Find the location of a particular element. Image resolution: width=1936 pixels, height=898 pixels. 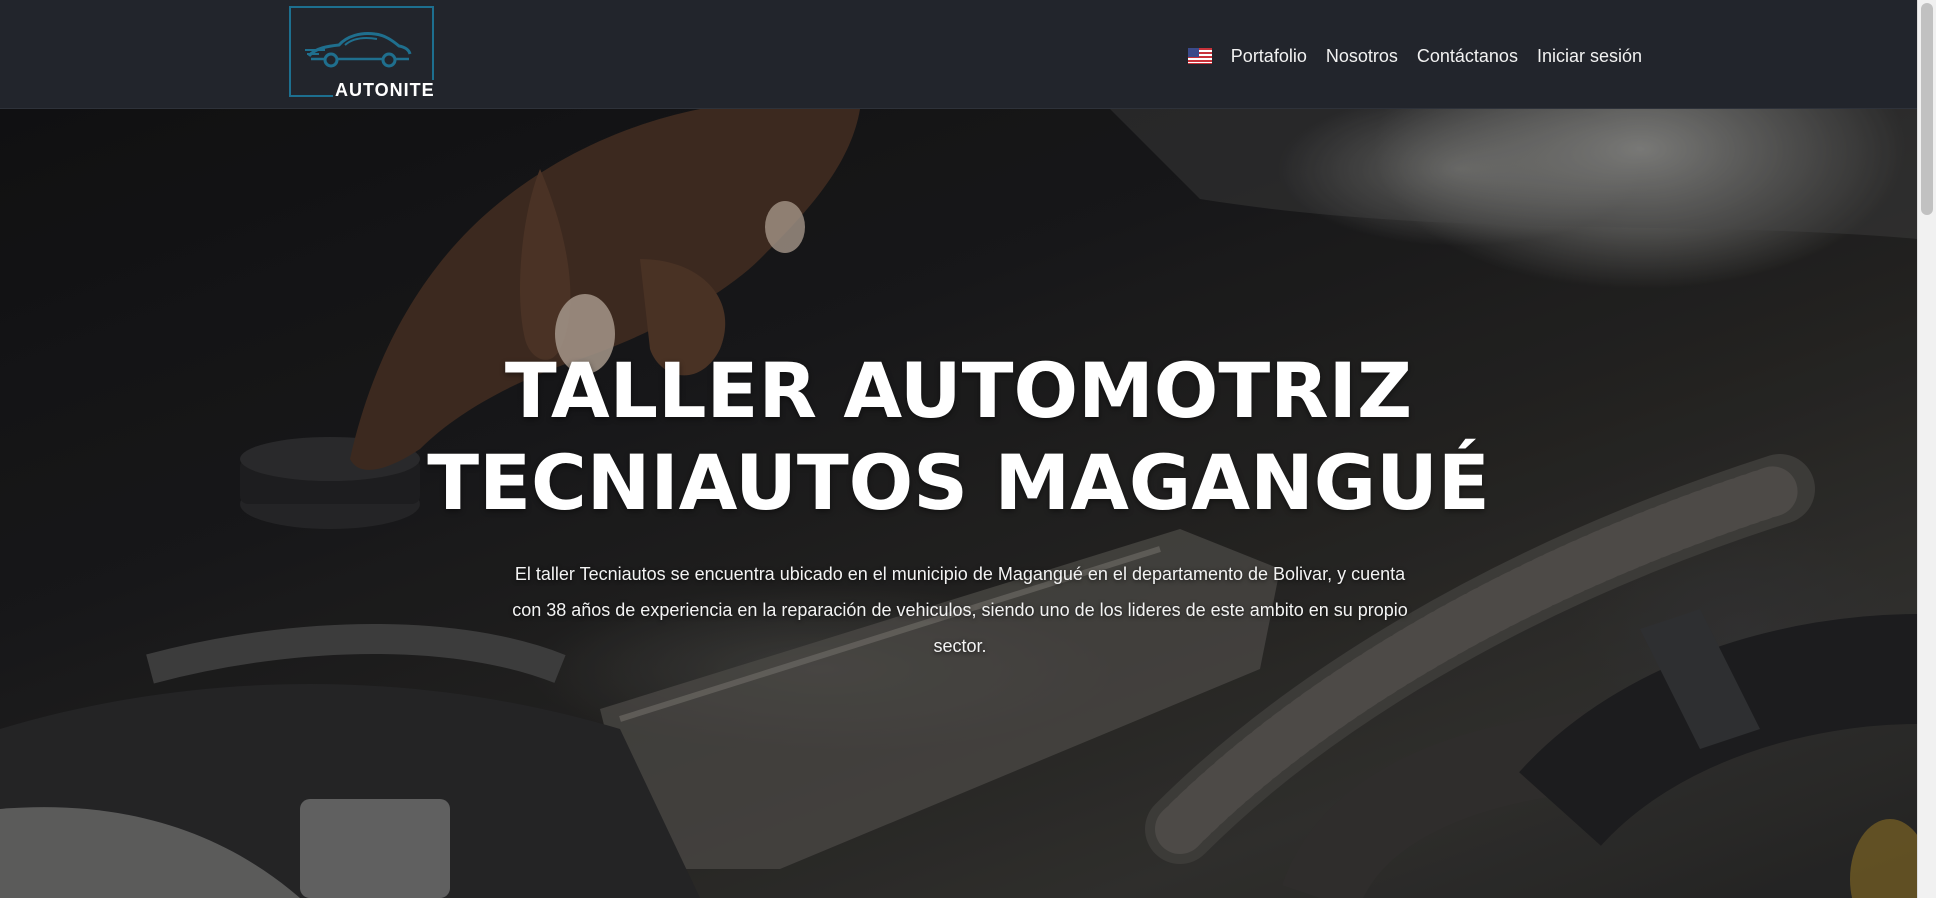

nav-link-portafolio: Portafolio is located at coordinates (1269, 56).